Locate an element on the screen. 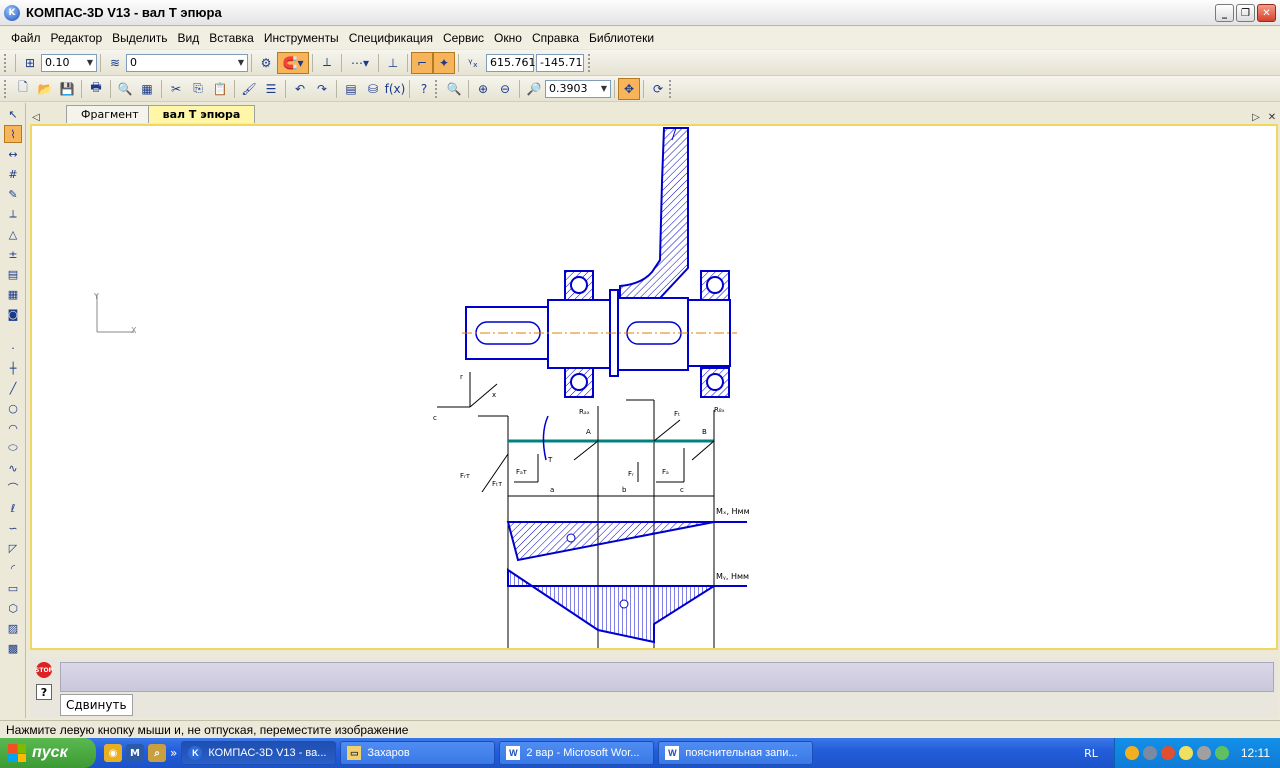  new-document-icon: 🗋 is located at coordinates (23, 89).